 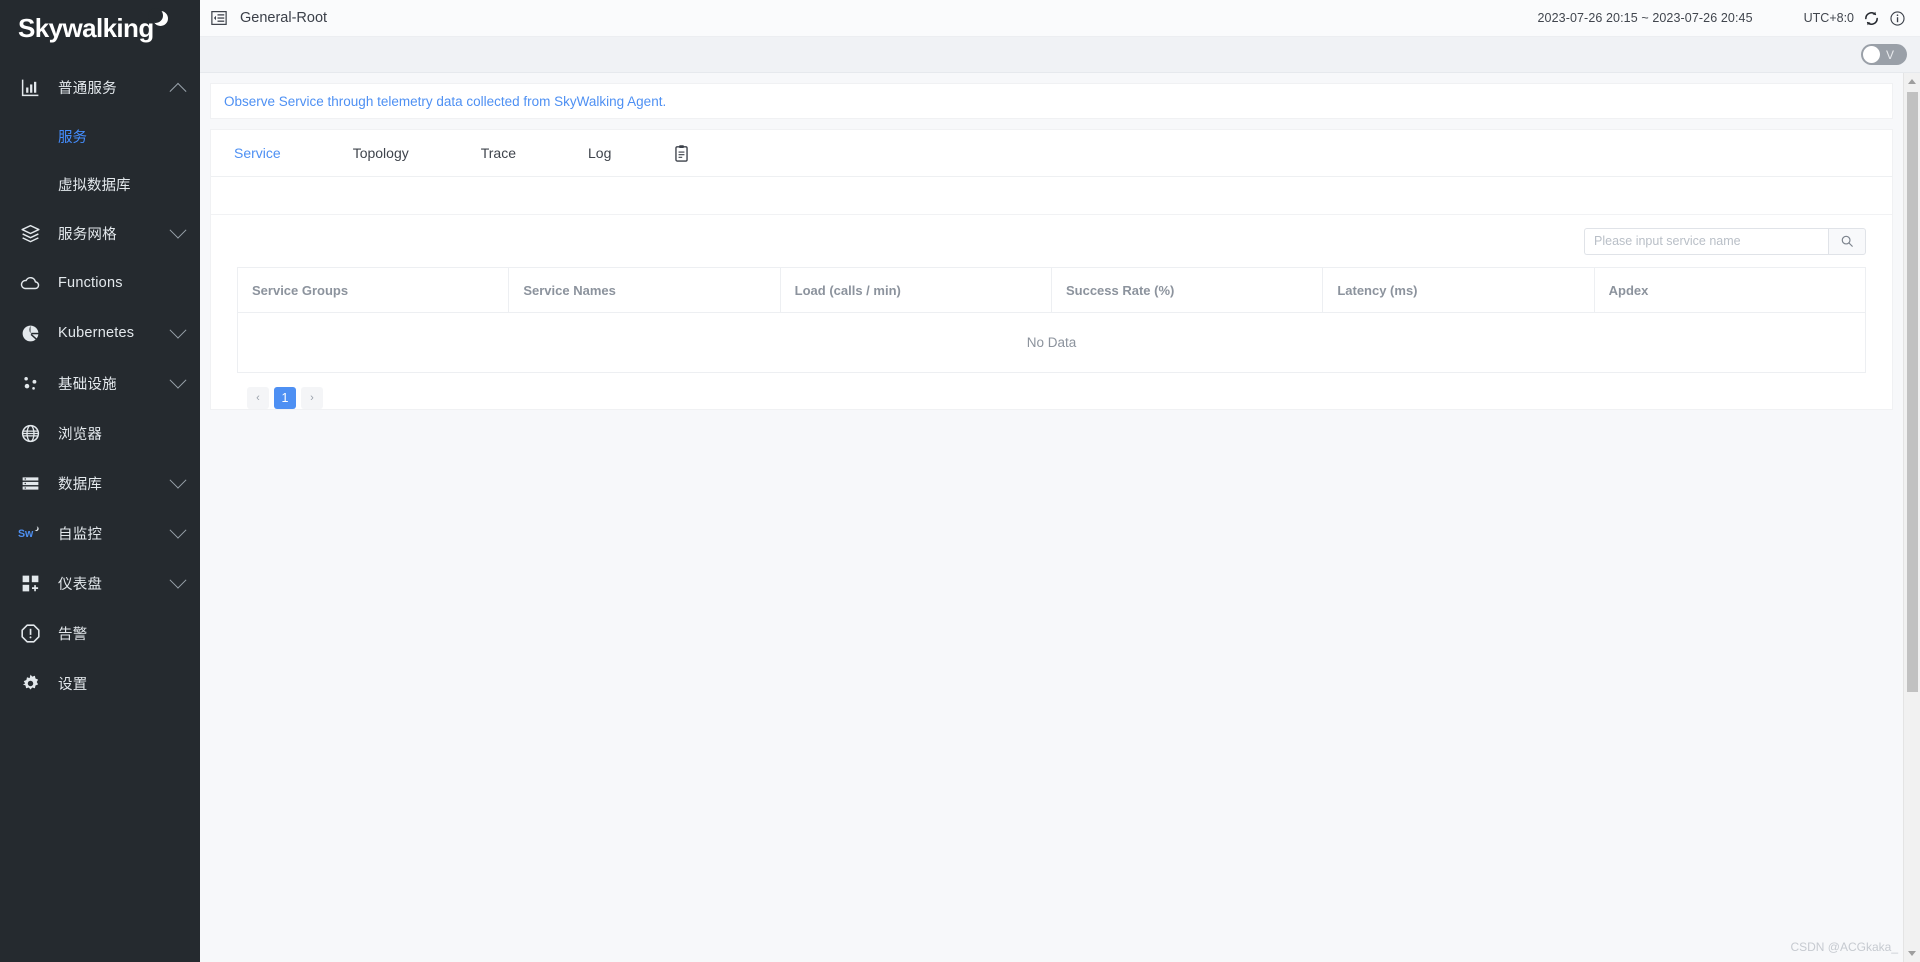 What do you see at coordinates (80, 584) in the screenshot?
I see `sidebar-item-label: 仪表盘` at bounding box center [80, 584].